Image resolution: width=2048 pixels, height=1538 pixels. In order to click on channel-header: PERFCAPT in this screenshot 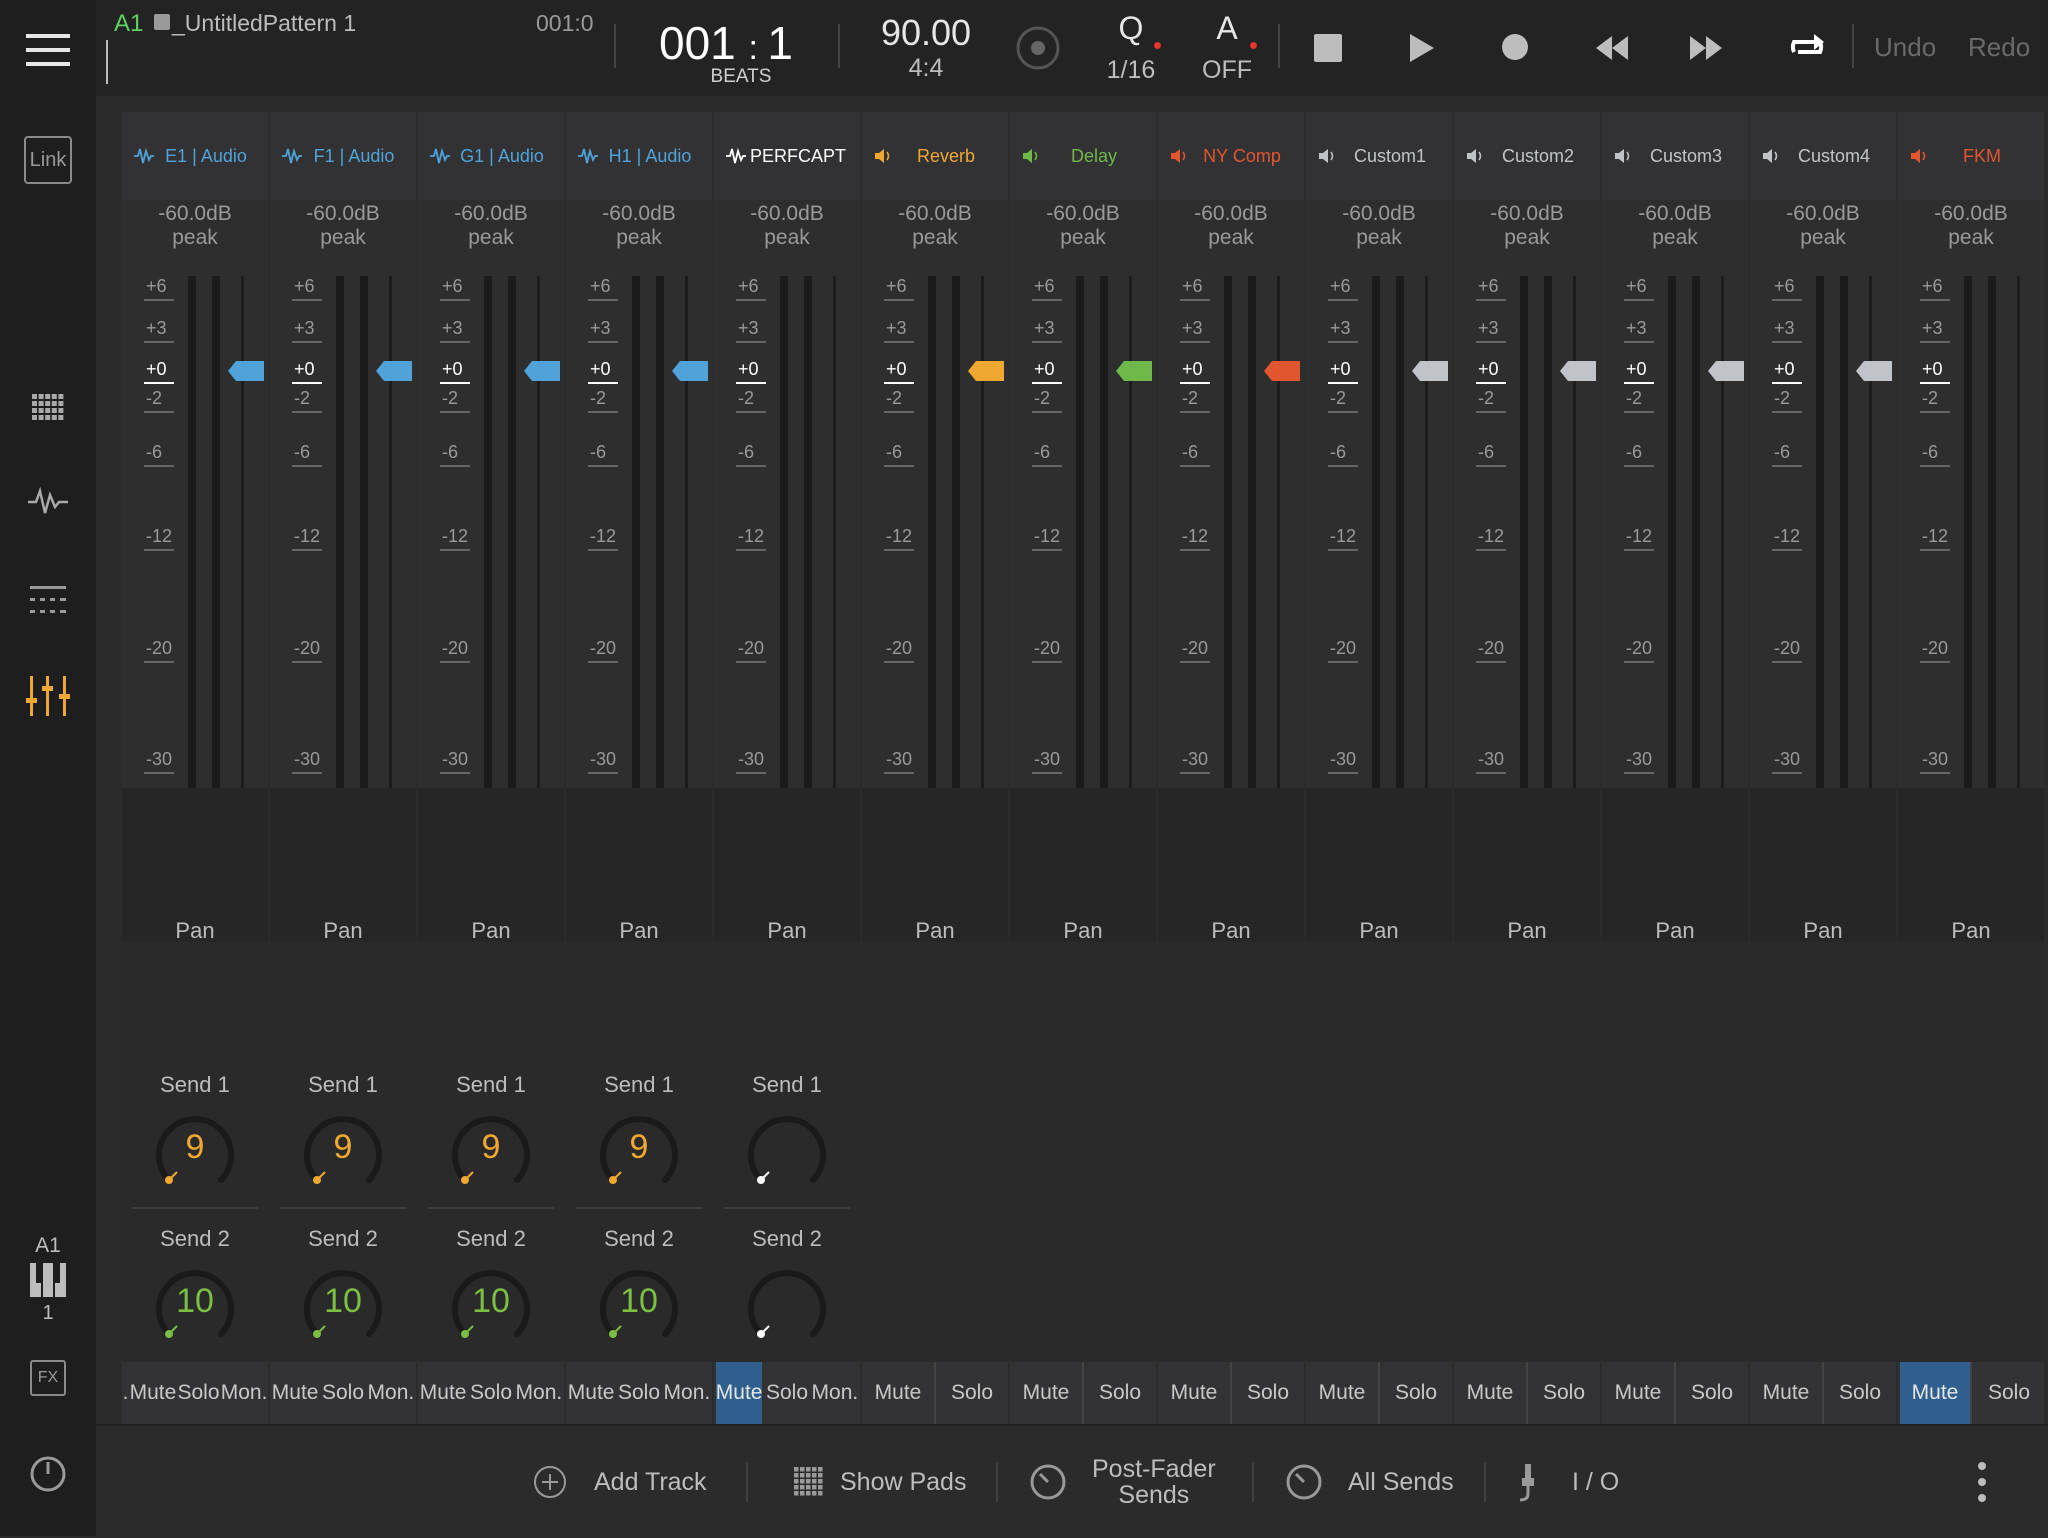, I will do `click(787, 156)`.